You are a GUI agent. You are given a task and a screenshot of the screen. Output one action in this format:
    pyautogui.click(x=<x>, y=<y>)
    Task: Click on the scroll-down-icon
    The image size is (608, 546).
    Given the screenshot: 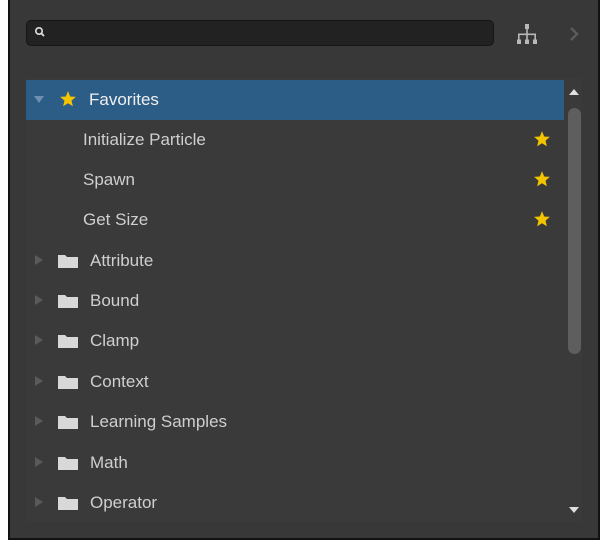 What is the action you would take?
    pyautogui.click(x=574, y=510)
    